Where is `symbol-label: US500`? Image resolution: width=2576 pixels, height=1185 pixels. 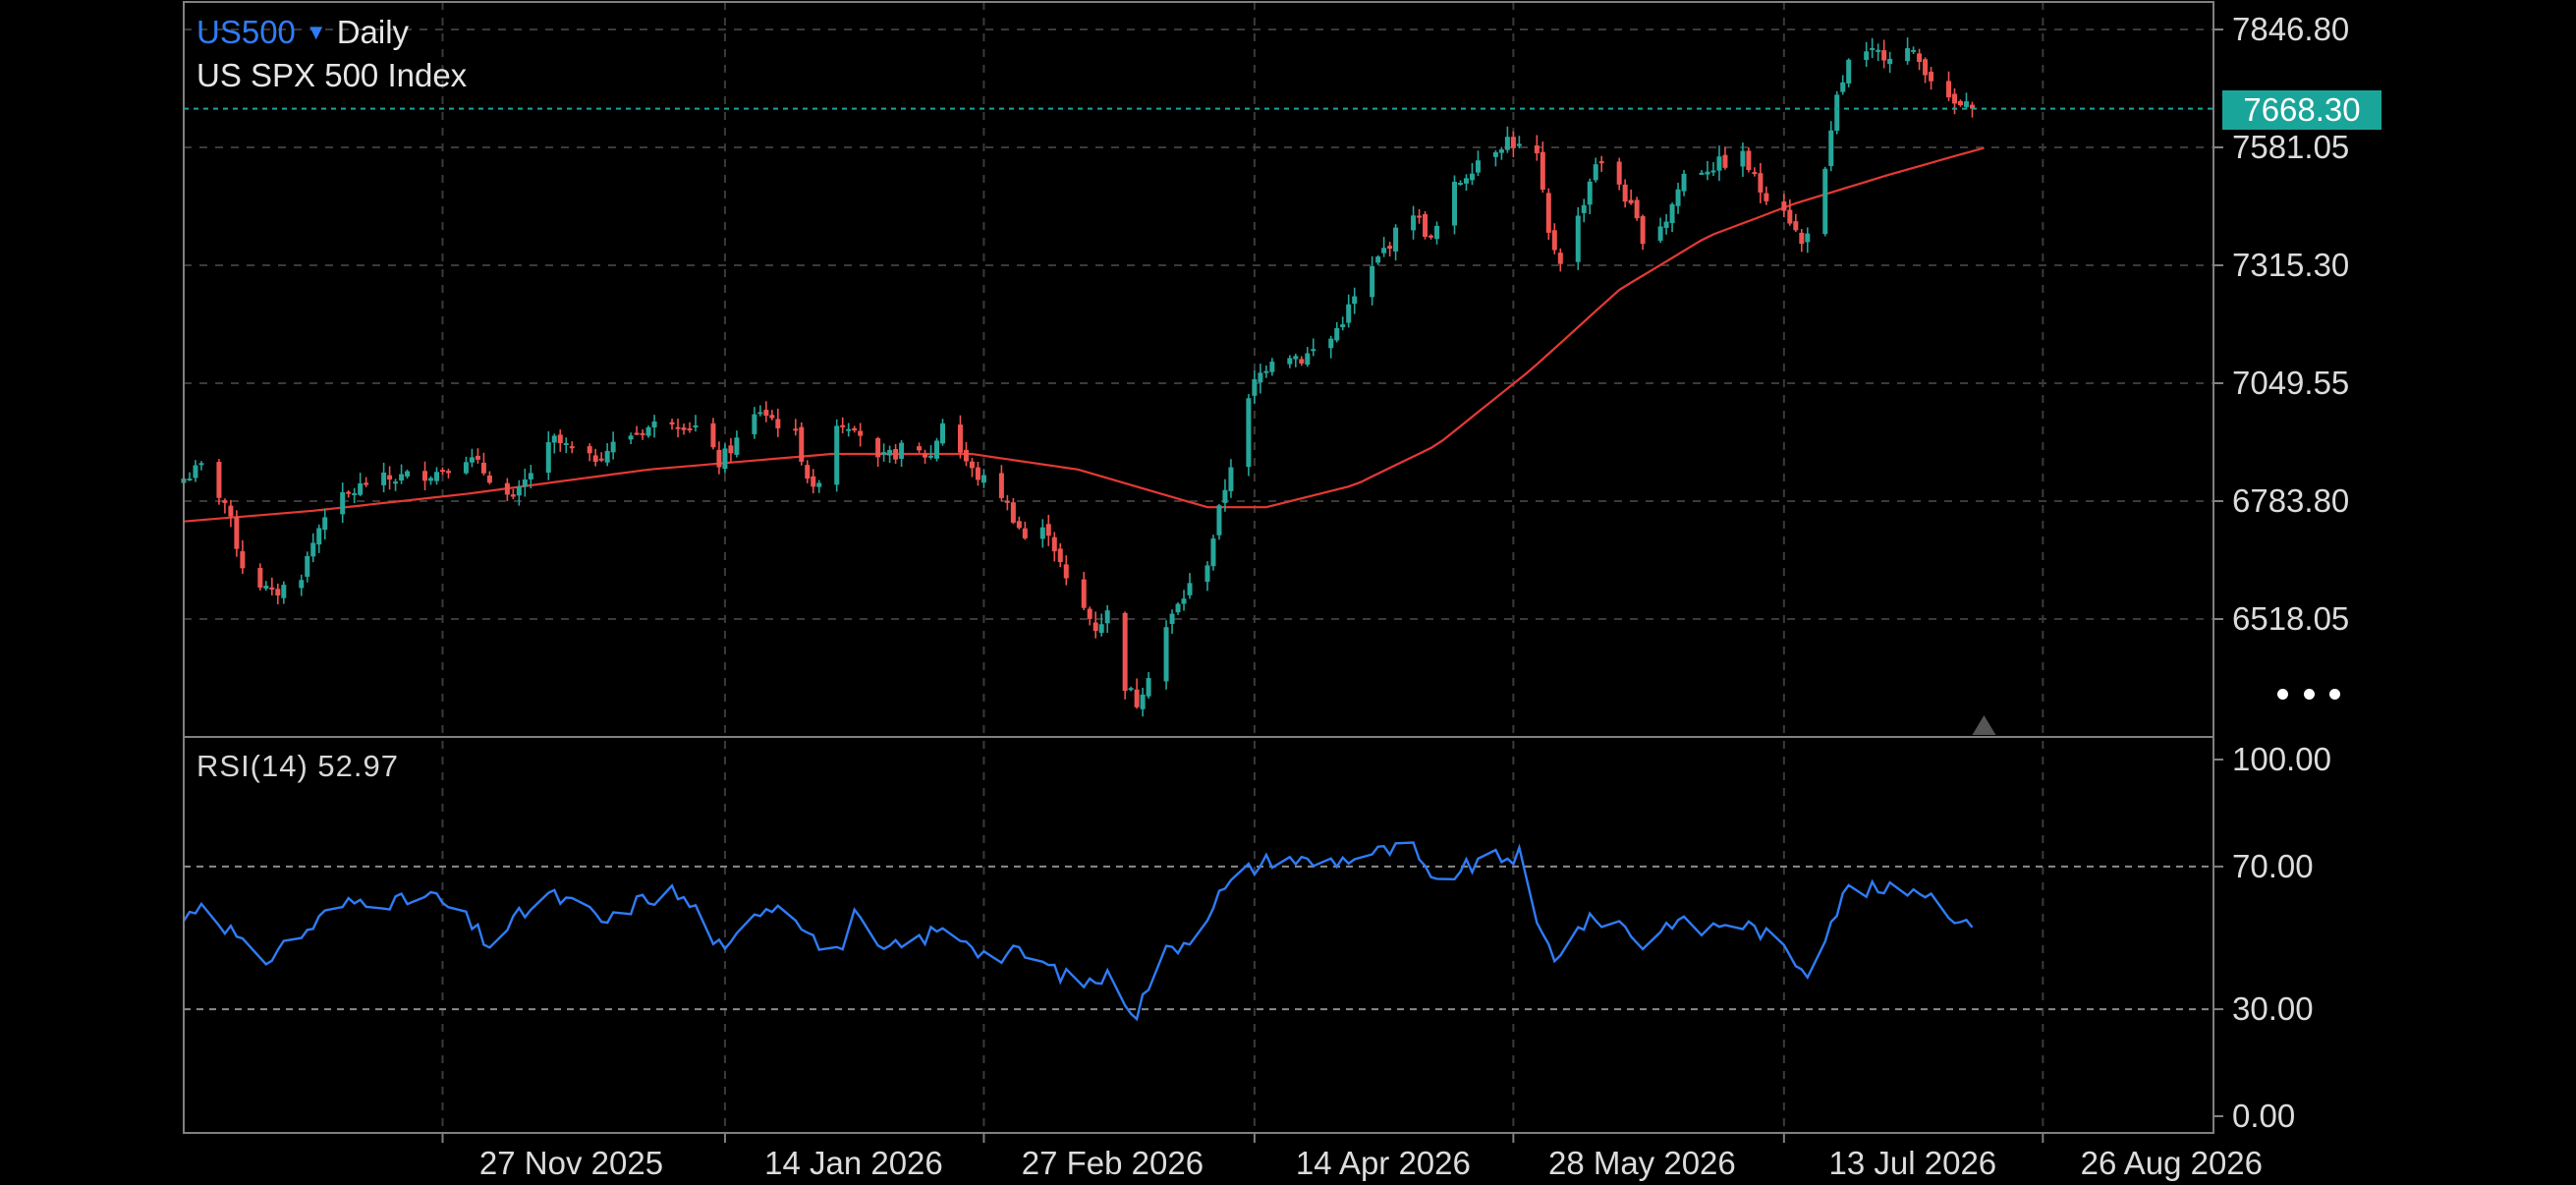 symbol-label: US500 is located at coordinates (246, 33).